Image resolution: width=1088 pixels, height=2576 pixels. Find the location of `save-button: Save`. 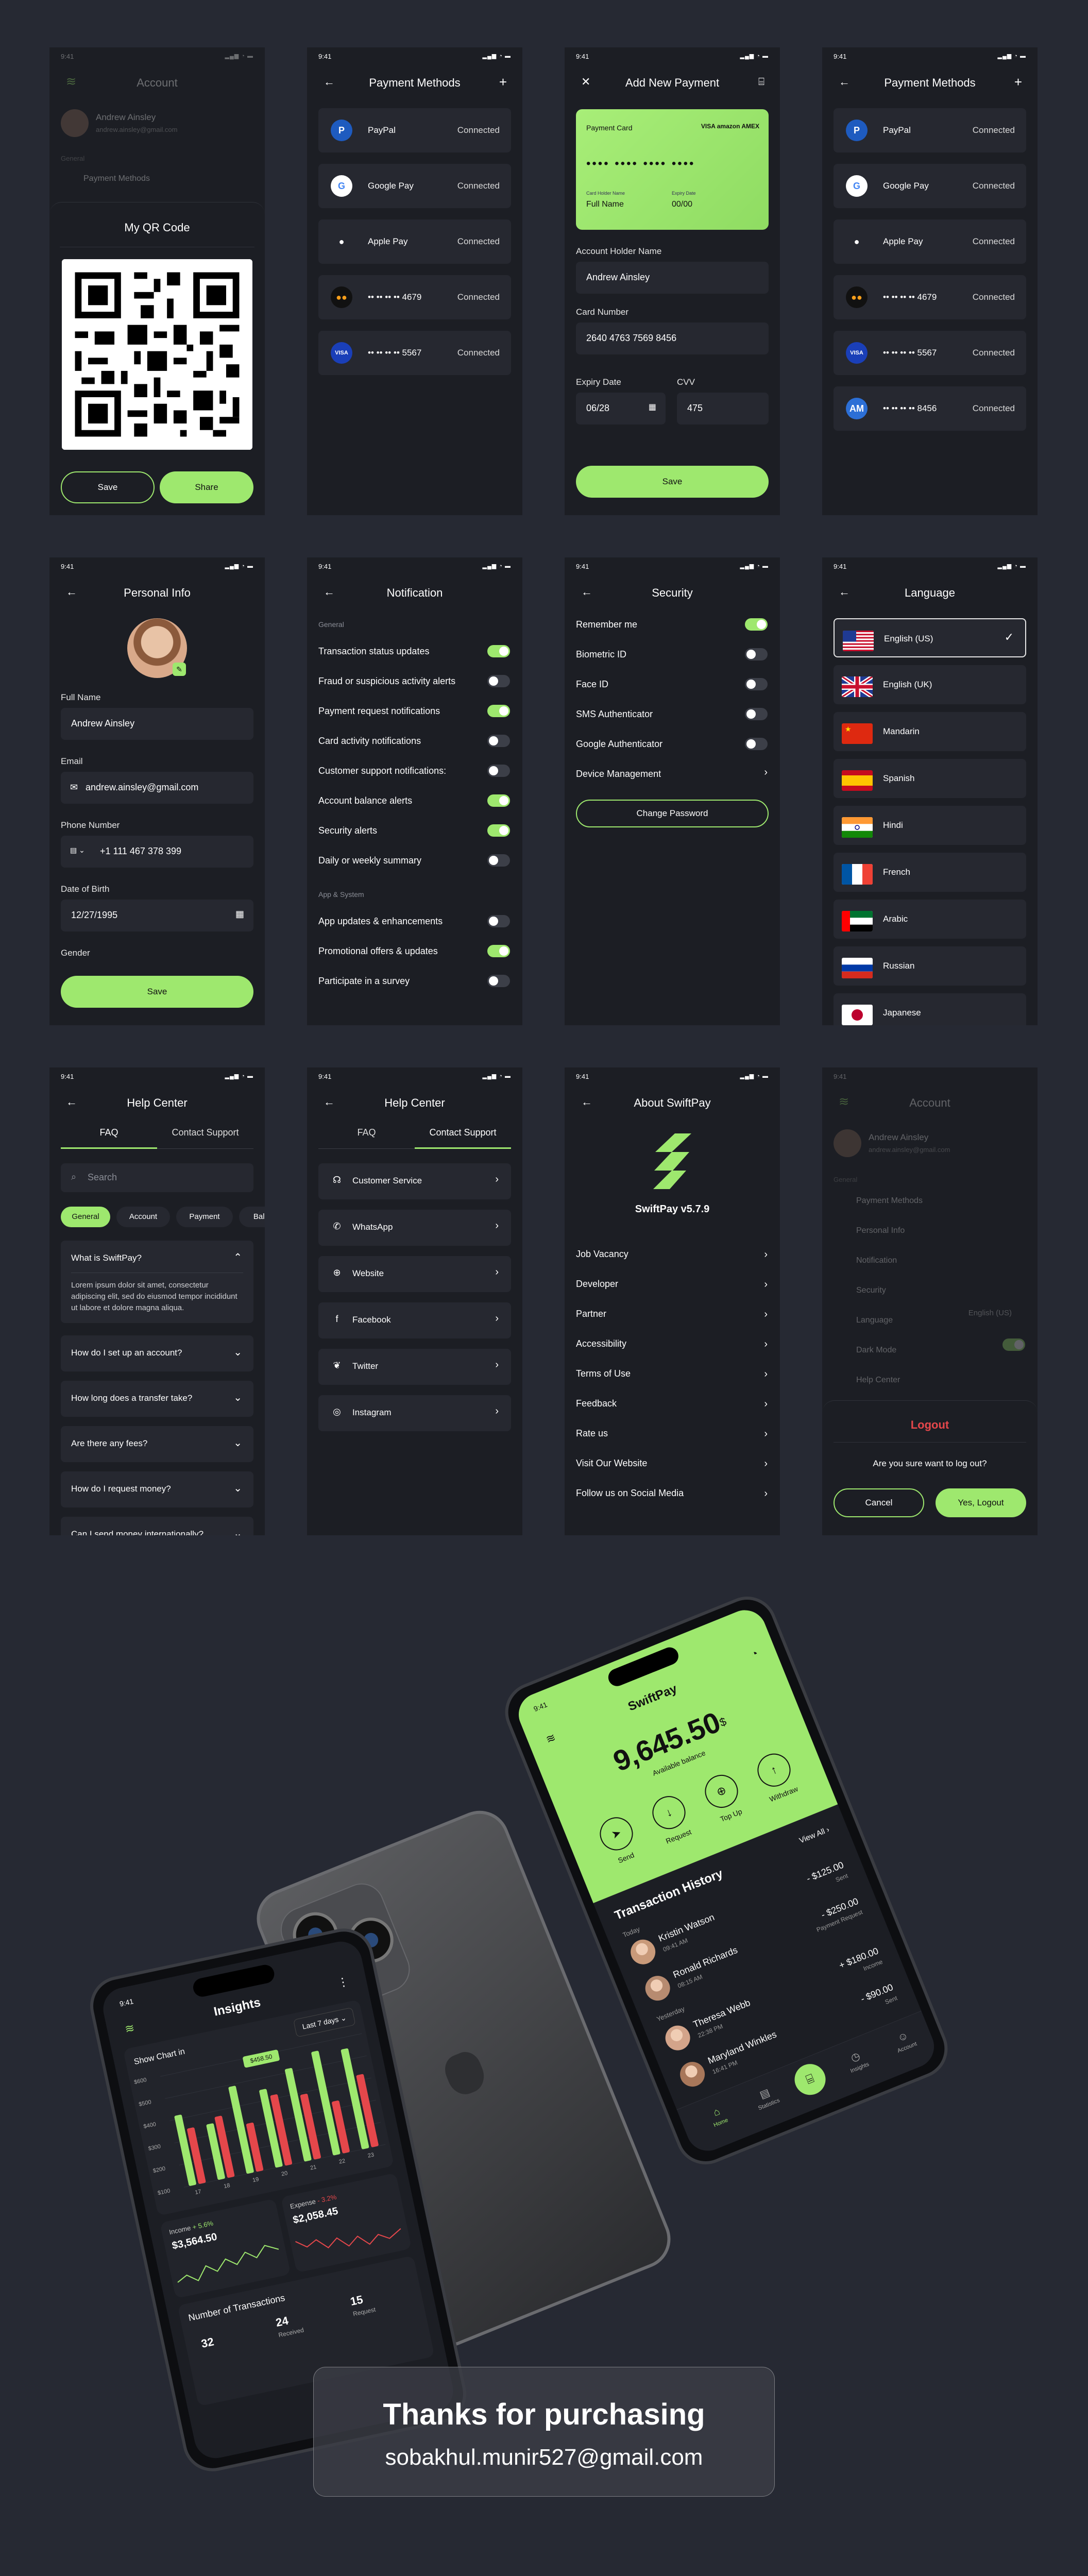

save-button: Save is located at coordinates (157, 992).